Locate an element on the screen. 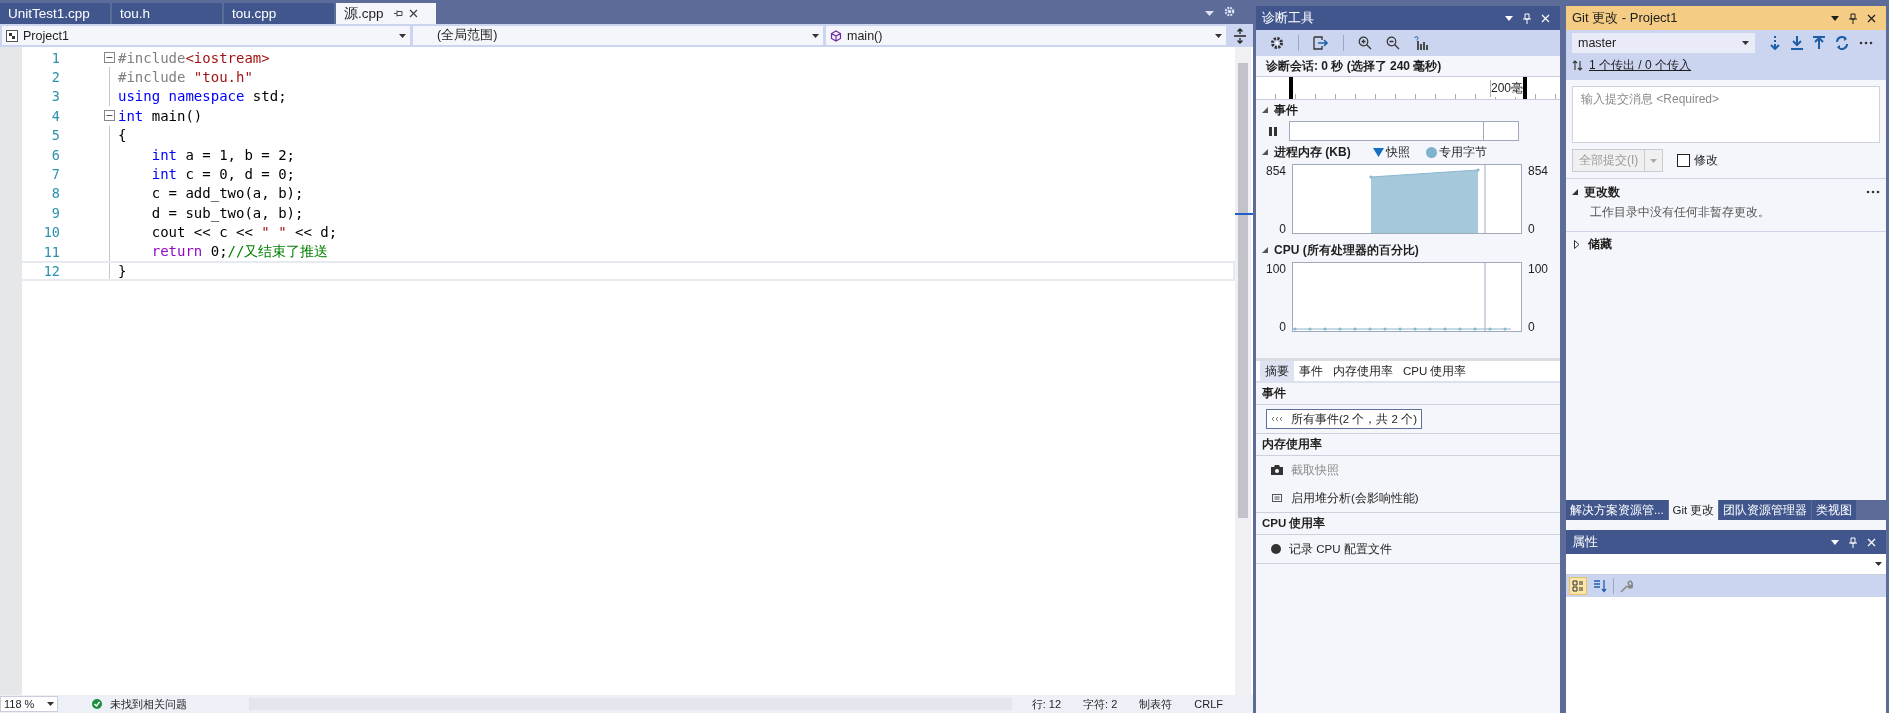 The width and height of the screenshot is (1889, 713). code-line: #include<iostream> is located at coordinates (194, 57).